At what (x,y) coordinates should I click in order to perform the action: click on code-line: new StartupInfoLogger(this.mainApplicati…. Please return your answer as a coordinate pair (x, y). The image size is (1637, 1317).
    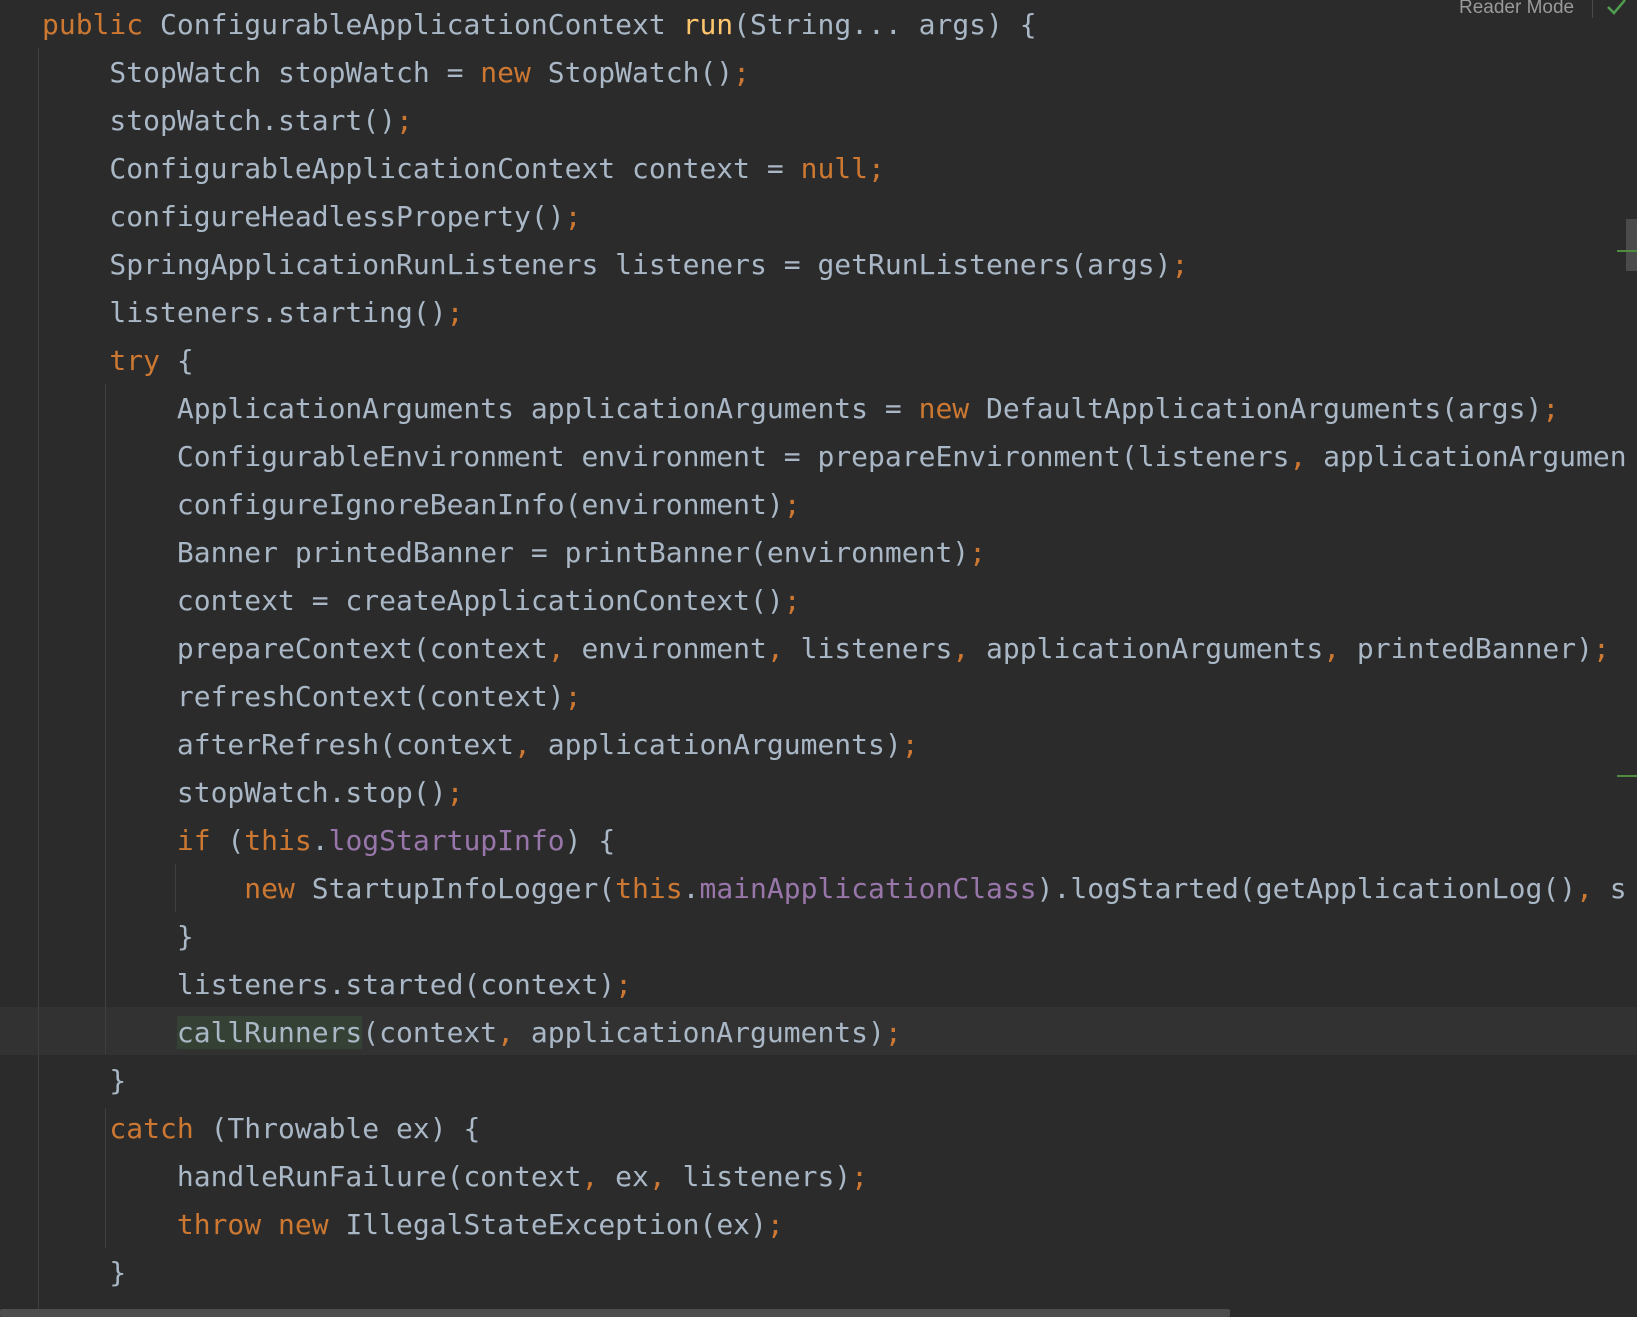
    Looking at the image, I should click on (834, 889).